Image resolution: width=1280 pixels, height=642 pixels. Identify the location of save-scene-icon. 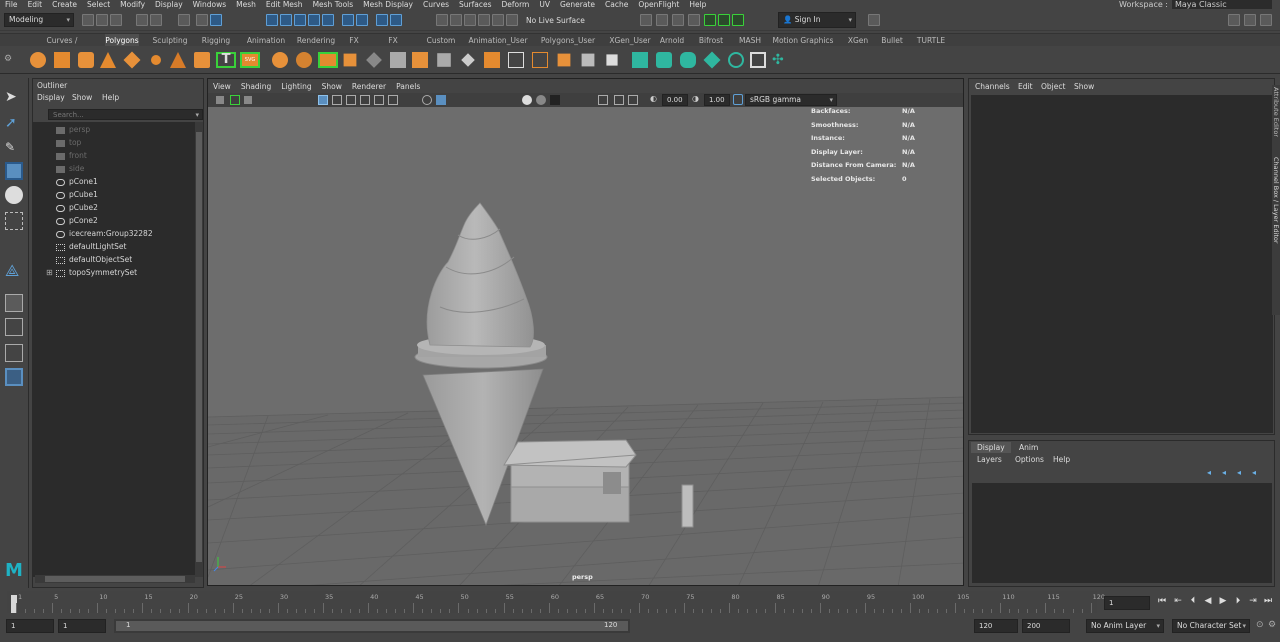
(116, 20).